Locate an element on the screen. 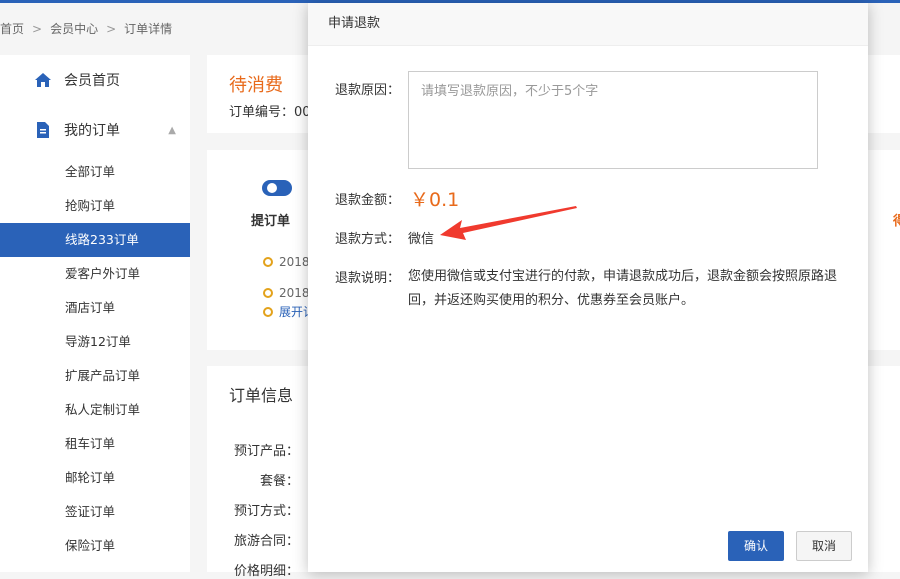  cancel-button: 取消 is located at coordinates (824, 546).